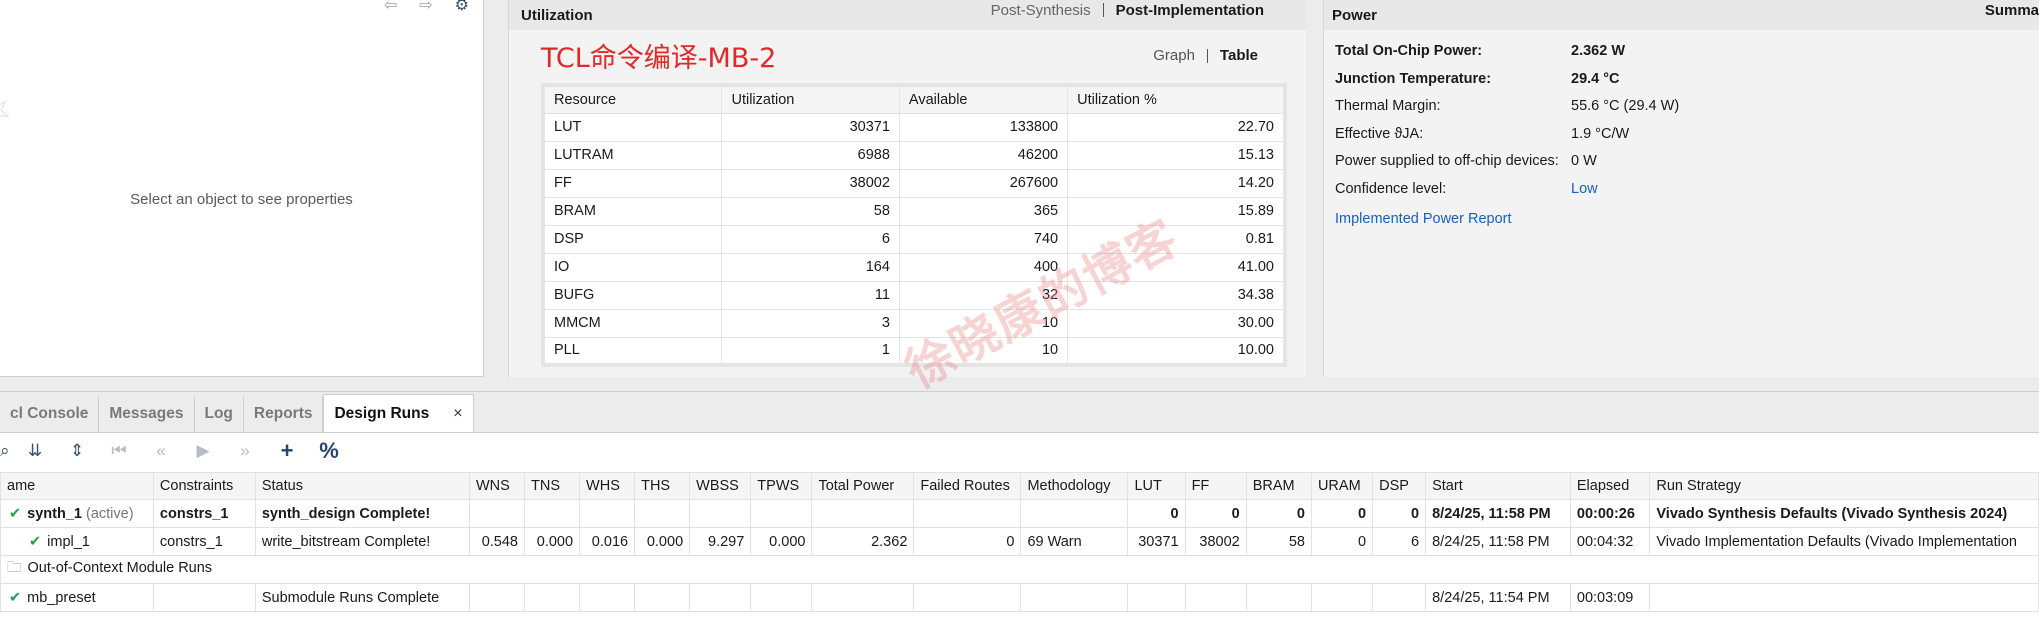 Image resolution: width=2039 pixels, height=617 pixels. I want to click on runs-group-row: 🗀 Out-of-Context Module Runs, so click(1019, 569).